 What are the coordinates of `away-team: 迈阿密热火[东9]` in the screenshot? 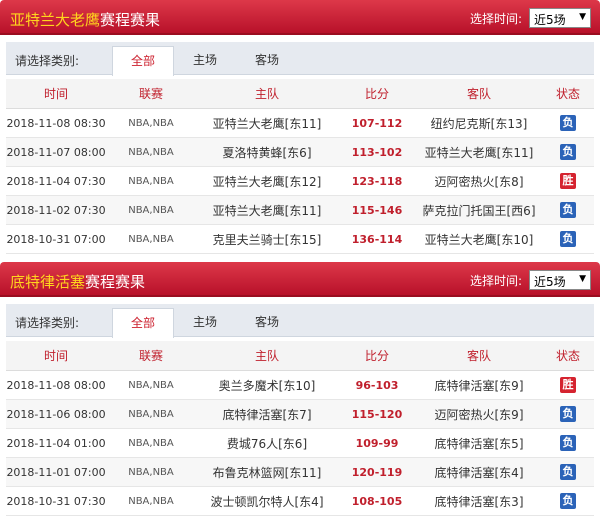 It's located at (479, 414).